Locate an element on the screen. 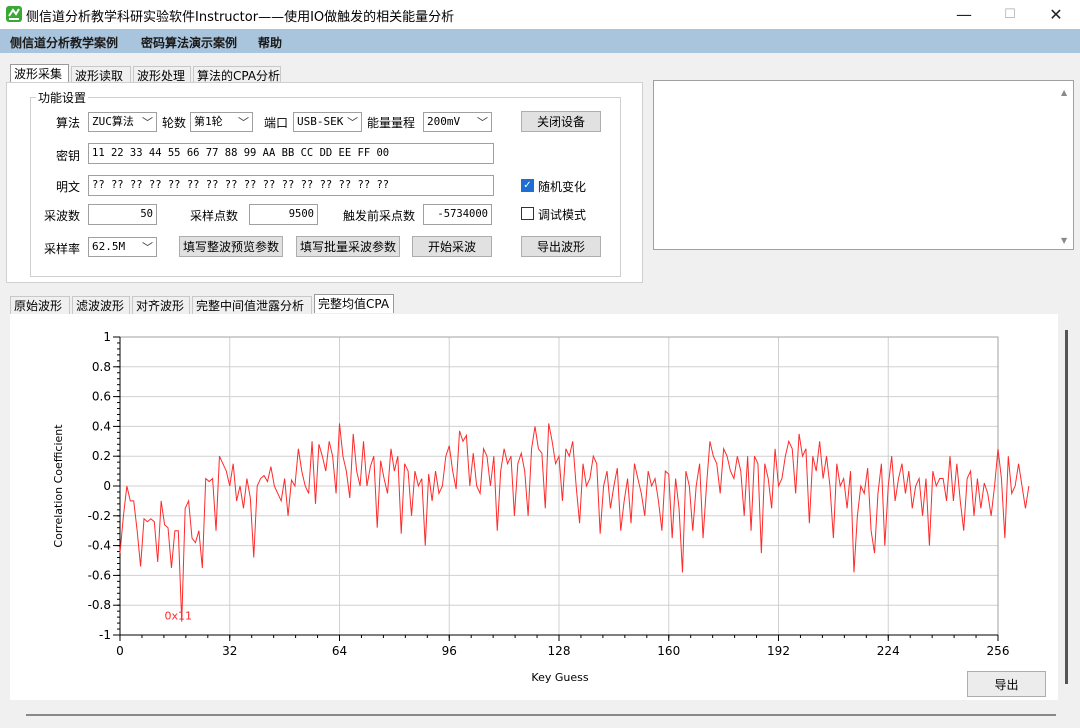  tab-wave-capture: 波形采集 is located at coordinates (39, 73).